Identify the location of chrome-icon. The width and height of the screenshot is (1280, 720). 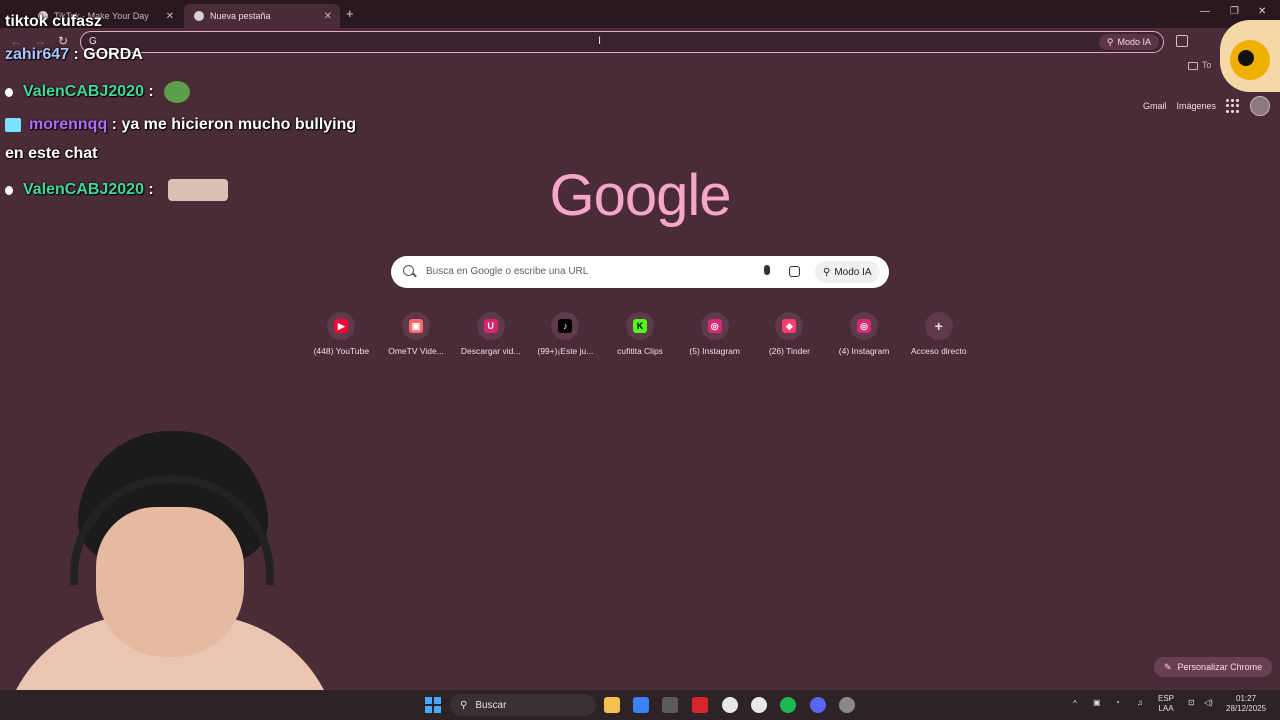
(730, 705).